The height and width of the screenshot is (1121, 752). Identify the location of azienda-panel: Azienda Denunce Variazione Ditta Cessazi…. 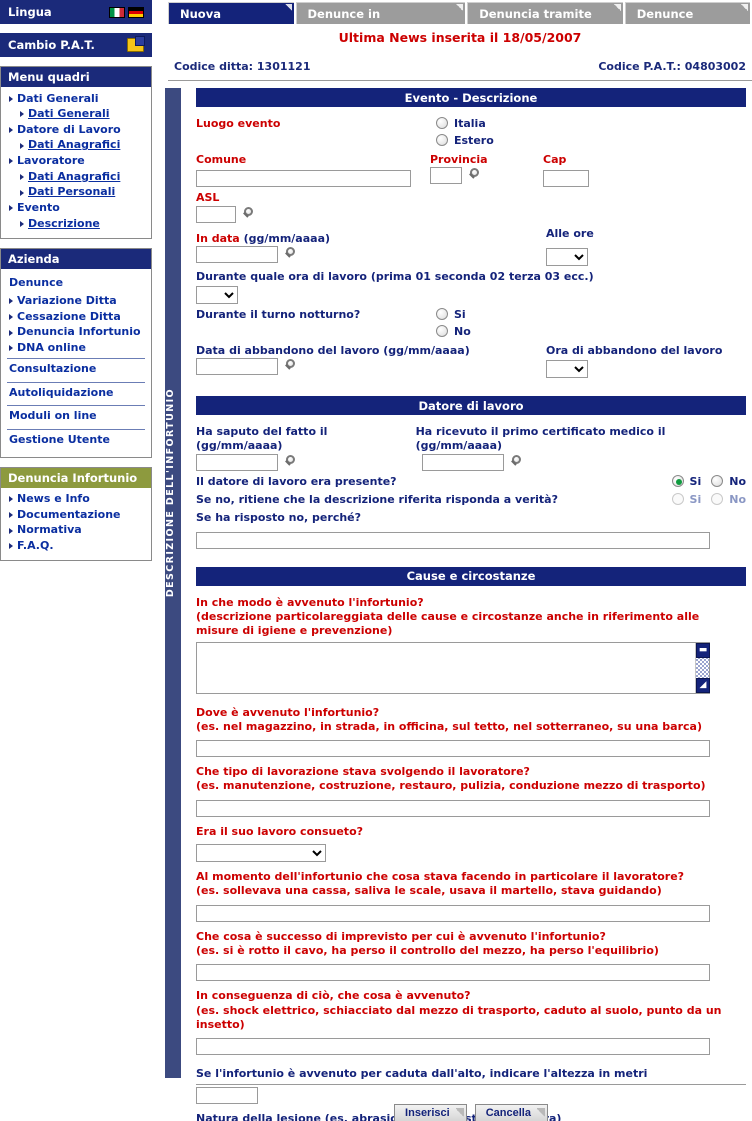
(76, 352).